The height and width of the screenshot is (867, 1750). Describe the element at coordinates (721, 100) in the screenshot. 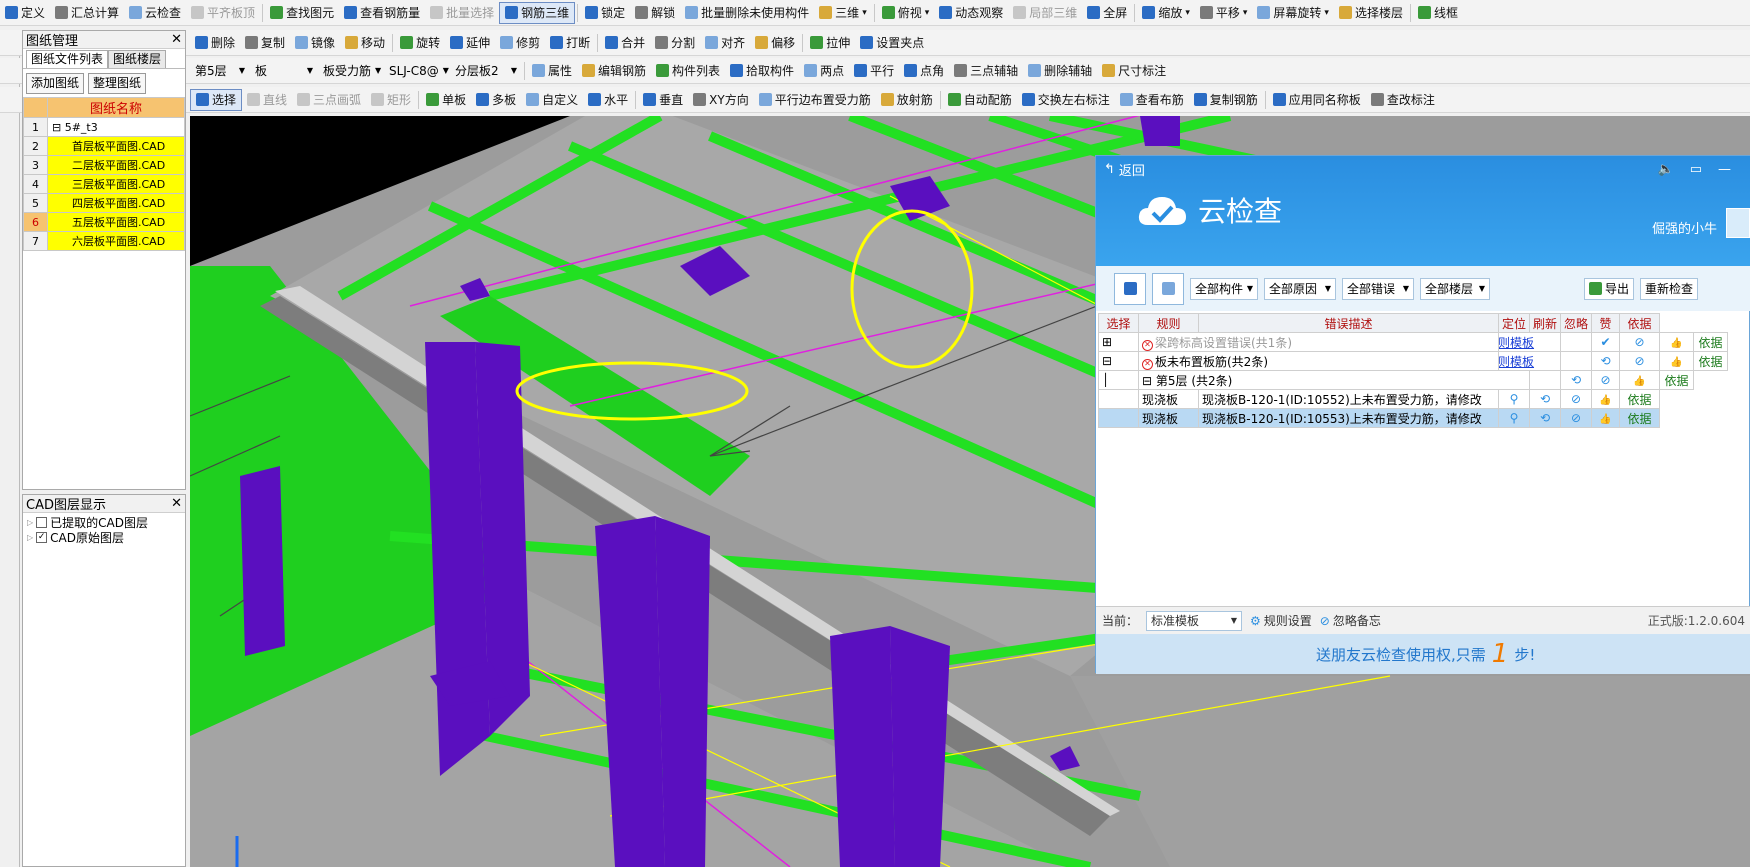

I see `toolbar-button-xy-direction: XY方向` at that location.